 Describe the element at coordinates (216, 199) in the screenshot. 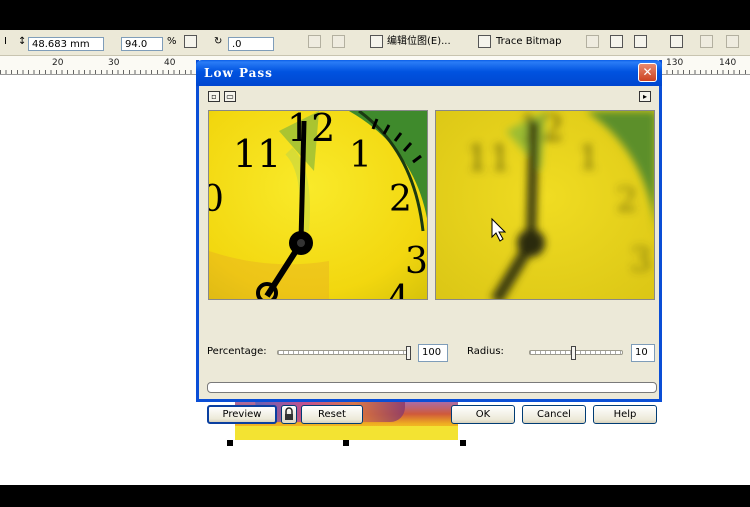

I see `clock-numeral-10: 0` at that location.